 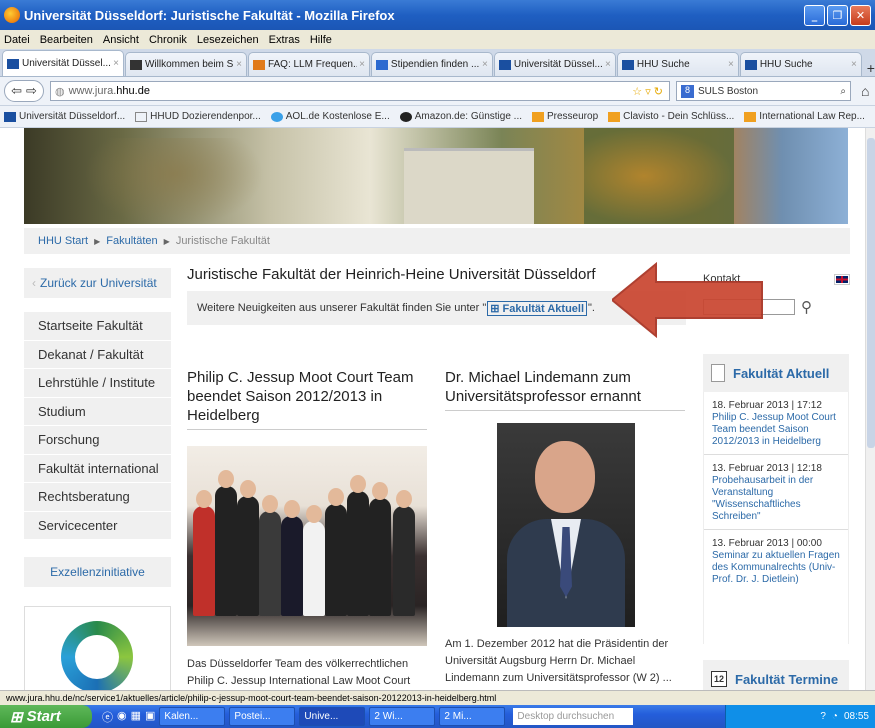 I want to click on breadcrumb-fakultaeten: Fakultäten, so click(x=131, y=241).